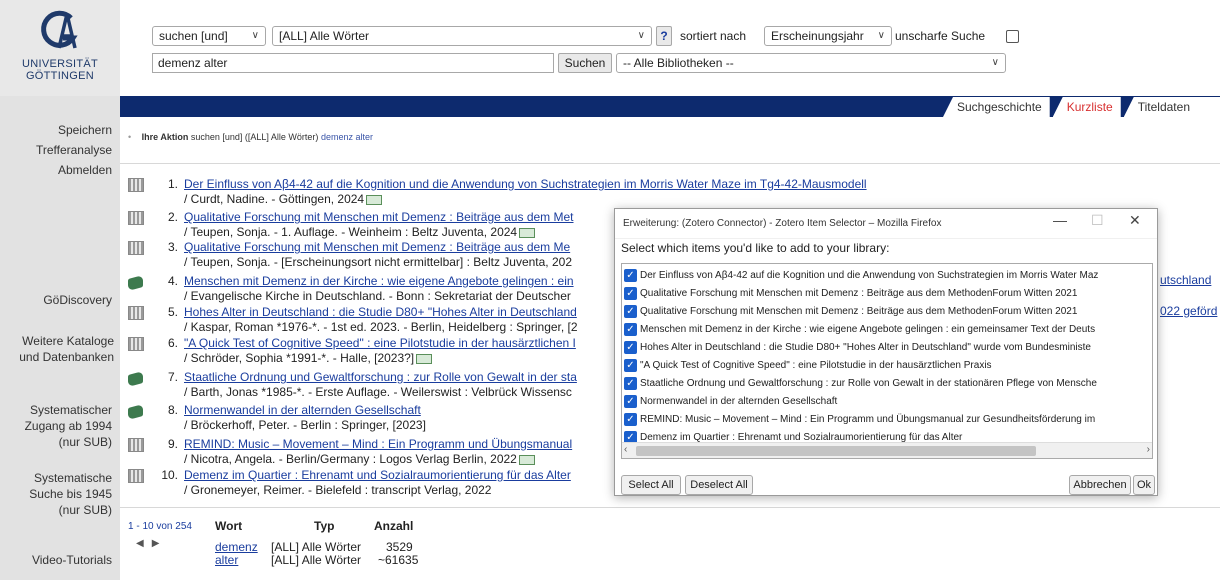  What do you see at coordinates (719, 485) in the screenshot?
I see `deselect-all-button: Deselect All` at bounding box center [719, 485].